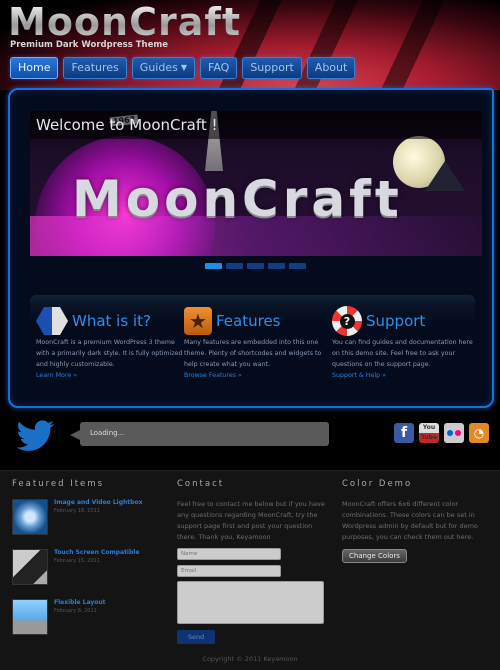 The image size is (500, 670). Describe the element at coordinates (237, 199) in the screenshot. I see `slide-logo-text: MoonCraft` at that location.